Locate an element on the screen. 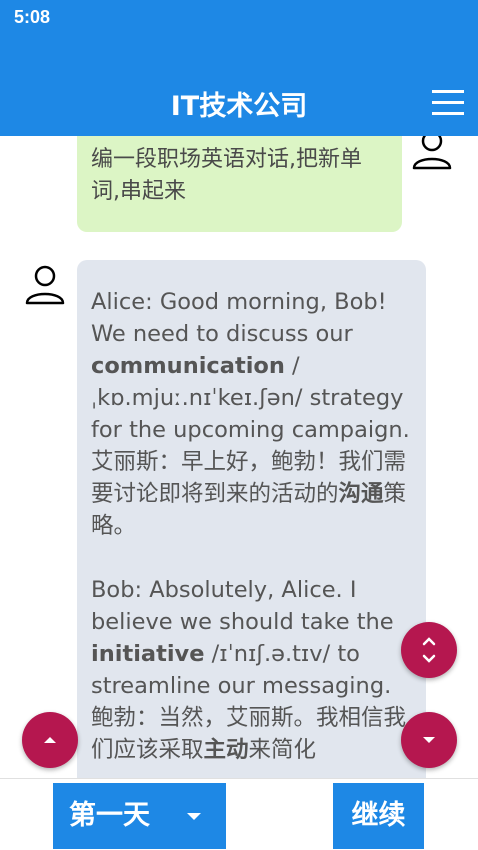 The width and height of the screenshot is (478, 850). scroll-up-button is located at coordinates (50, 740).